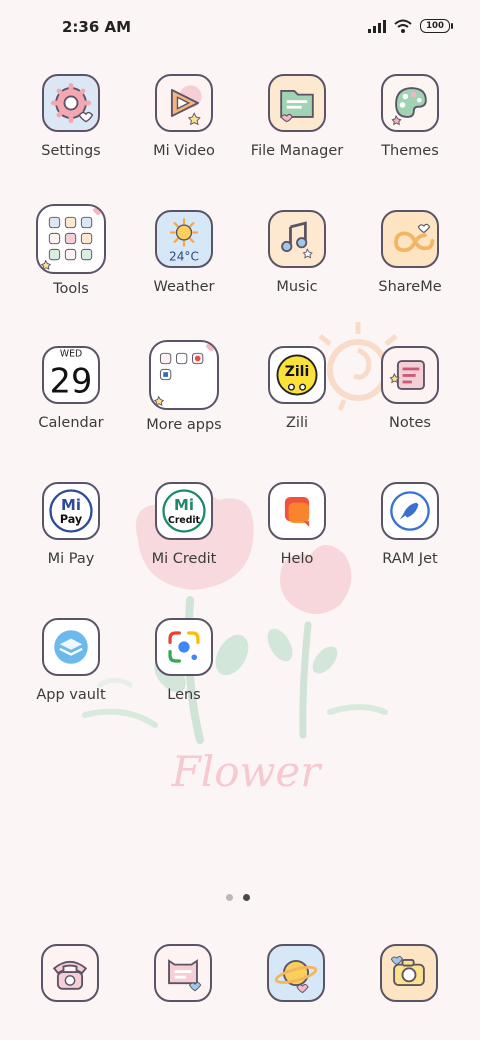 The image size is (480, 1040). I want to click on app-notes: Notes, so click(410, 388).